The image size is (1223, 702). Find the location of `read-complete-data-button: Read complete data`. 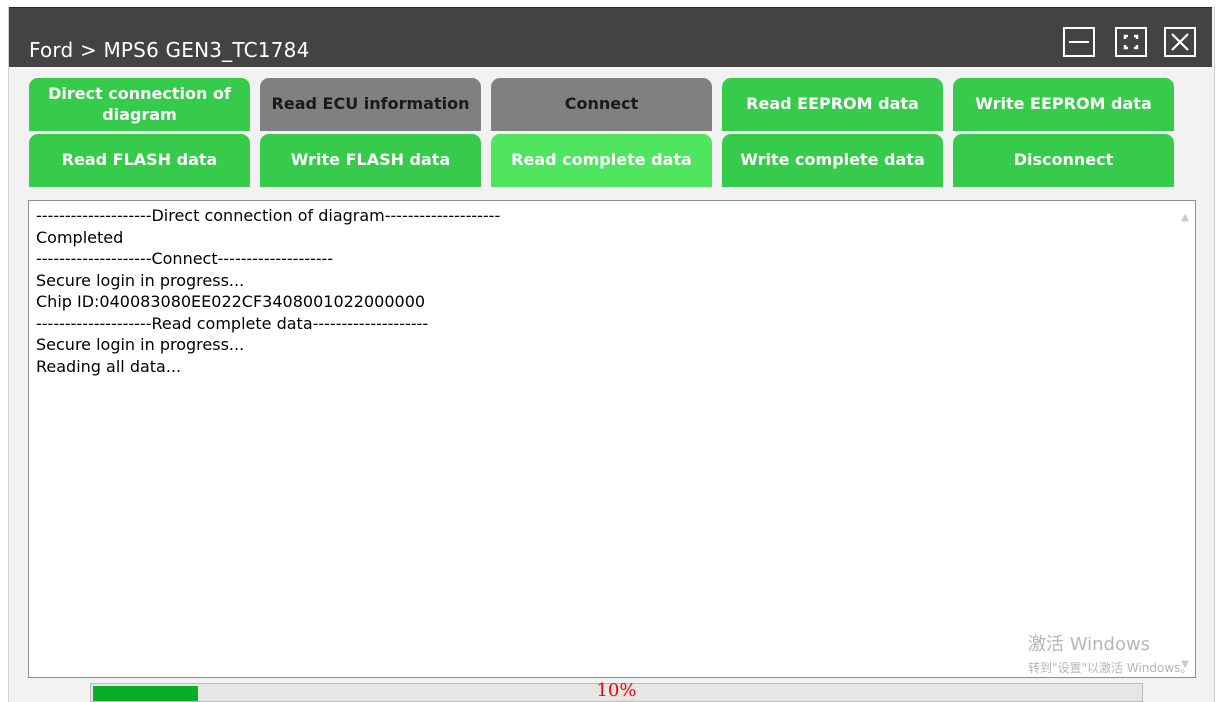

read-complete-data-button: Read complete data is located at coordinates (601, 160).